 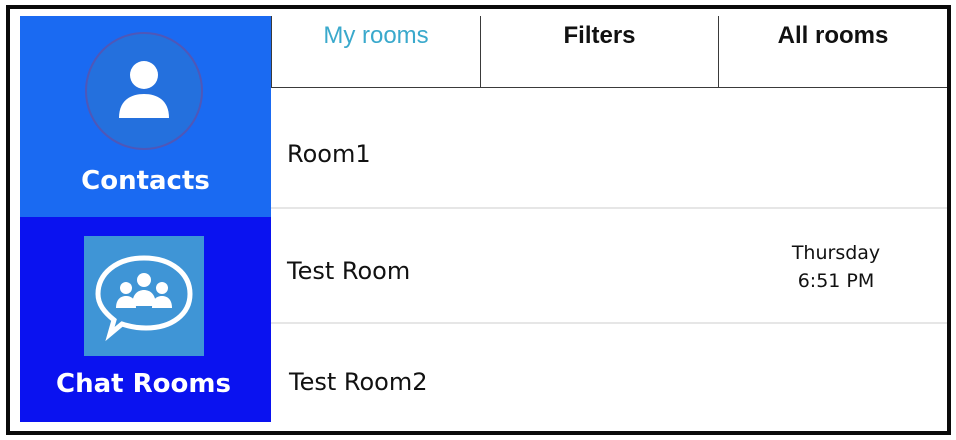 I want to click on tab-all-rooms: All rooms, so click(x=833, y=52).